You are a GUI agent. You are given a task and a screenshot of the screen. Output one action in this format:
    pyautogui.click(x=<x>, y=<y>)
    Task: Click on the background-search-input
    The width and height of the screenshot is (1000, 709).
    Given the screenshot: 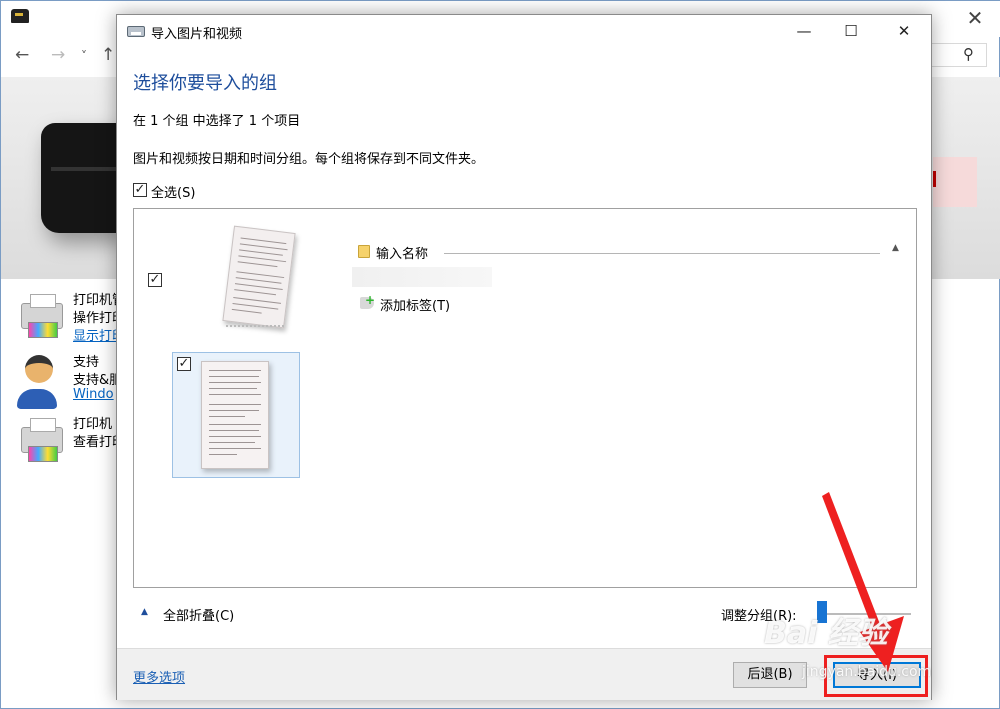 What is the action you would take?
    pyautogui.click(x=959, y=55)
    